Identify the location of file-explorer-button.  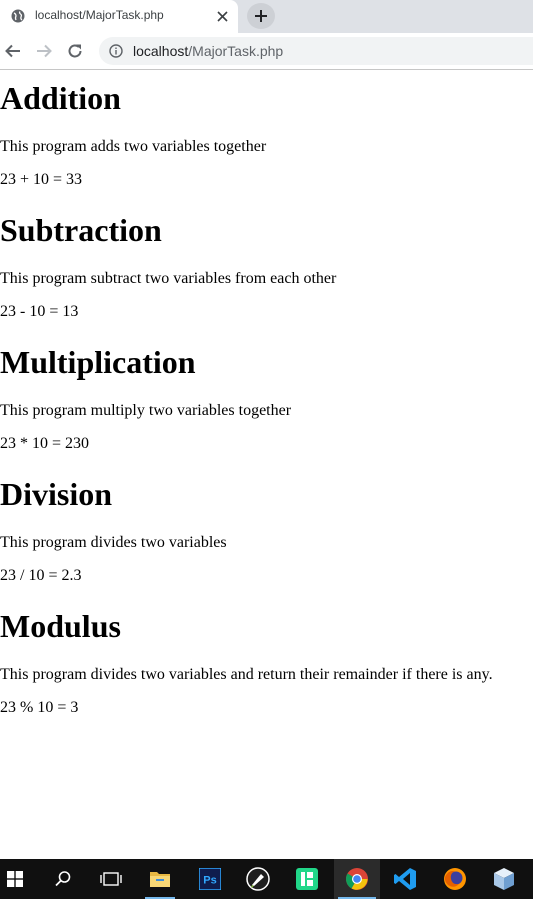
(160, 879).